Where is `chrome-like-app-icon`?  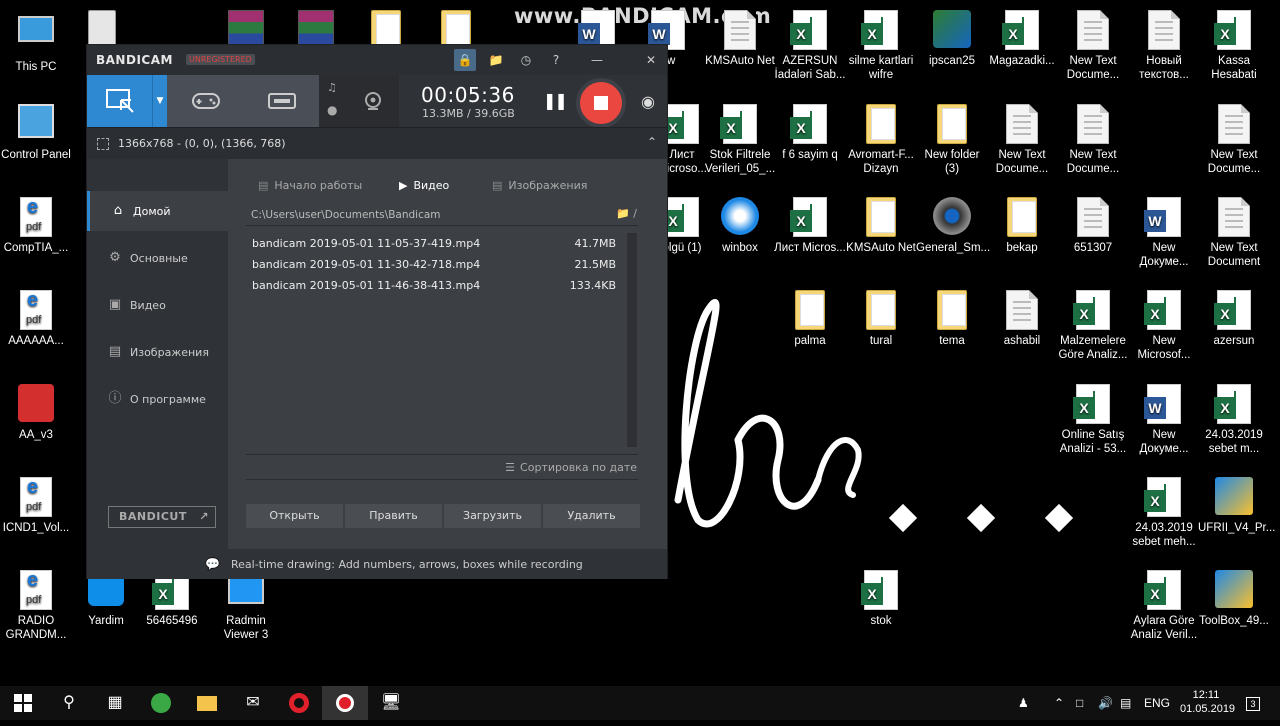
chrome-like-app-icon is located at coordinates (161, 703).